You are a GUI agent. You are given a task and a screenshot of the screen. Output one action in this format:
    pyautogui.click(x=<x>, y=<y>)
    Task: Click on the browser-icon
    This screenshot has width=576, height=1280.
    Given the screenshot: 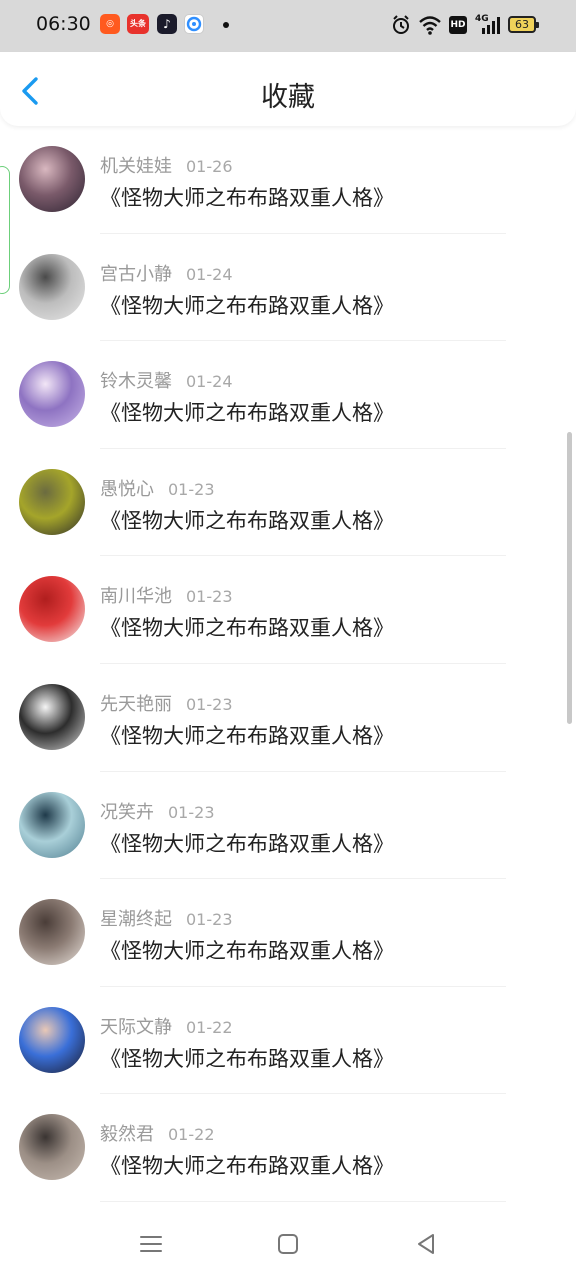 What is the action you would take?
    pyautogui.click(x=194, y=24)
    